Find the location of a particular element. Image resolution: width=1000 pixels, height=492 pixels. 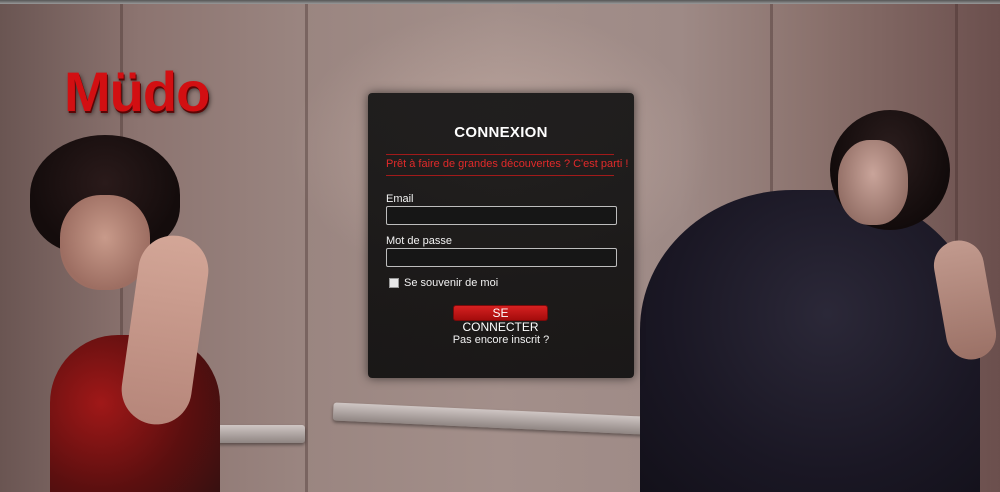

signup-link: Pas encore inscrit ? is located at coordinates (501, 340).